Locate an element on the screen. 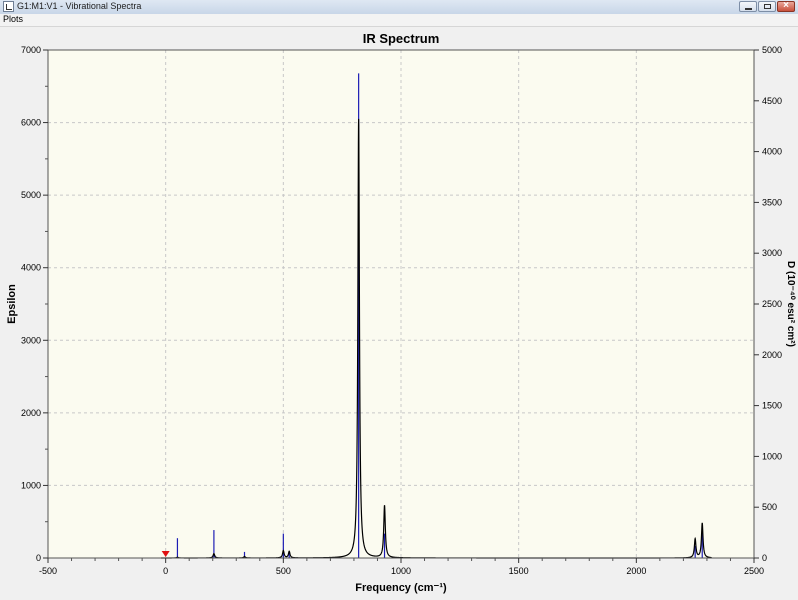 The image size is (798, 600). y-right-tick-label: 500 is located at coordinates (769, 507).